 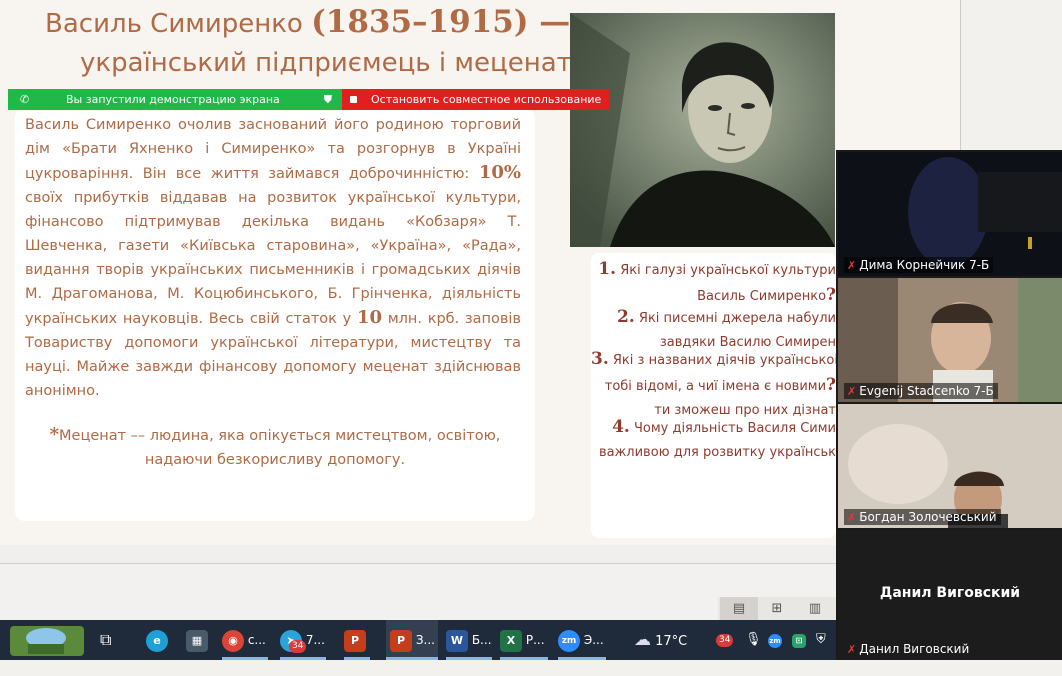 What do you see at coordinates (441, 22) in the screenshot?
I see `title-years: (1835–1915) —` at bounding box center [441, 22].